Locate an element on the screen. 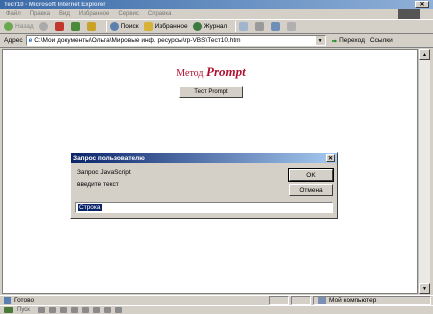 This screenshot has width=433, height=314. go-label: Переход is located at coordinates (352, 40).